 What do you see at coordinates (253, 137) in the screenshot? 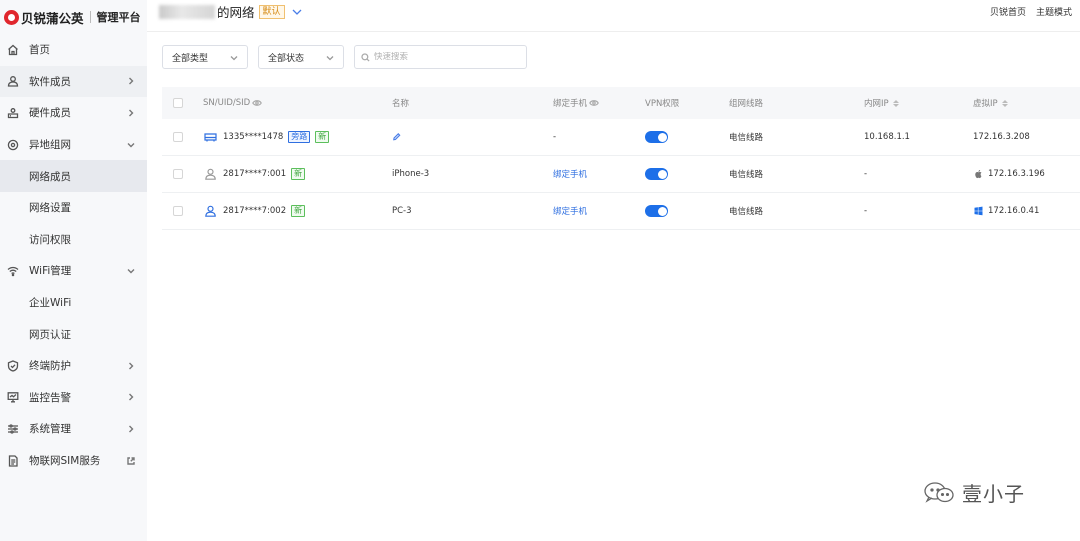
I see `row-sn-value: 1335****1478` at bounding box center [253, 137].